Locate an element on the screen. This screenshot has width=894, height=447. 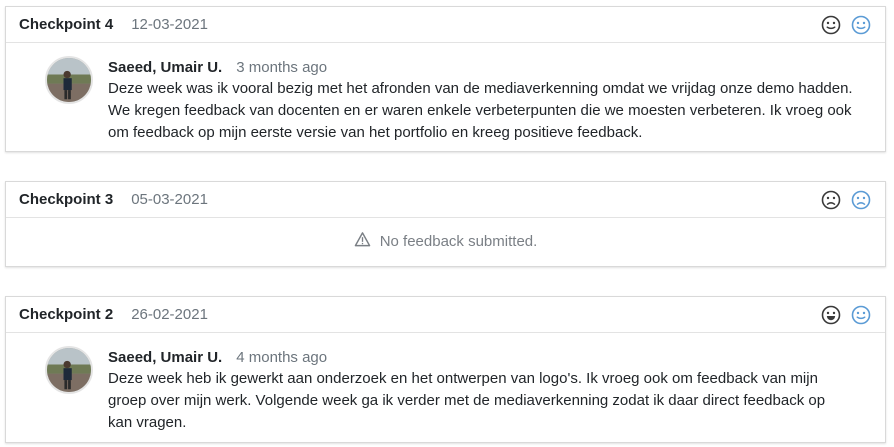
checkpoint-date: 12-03-2021 is located at coordinates (169, 24).